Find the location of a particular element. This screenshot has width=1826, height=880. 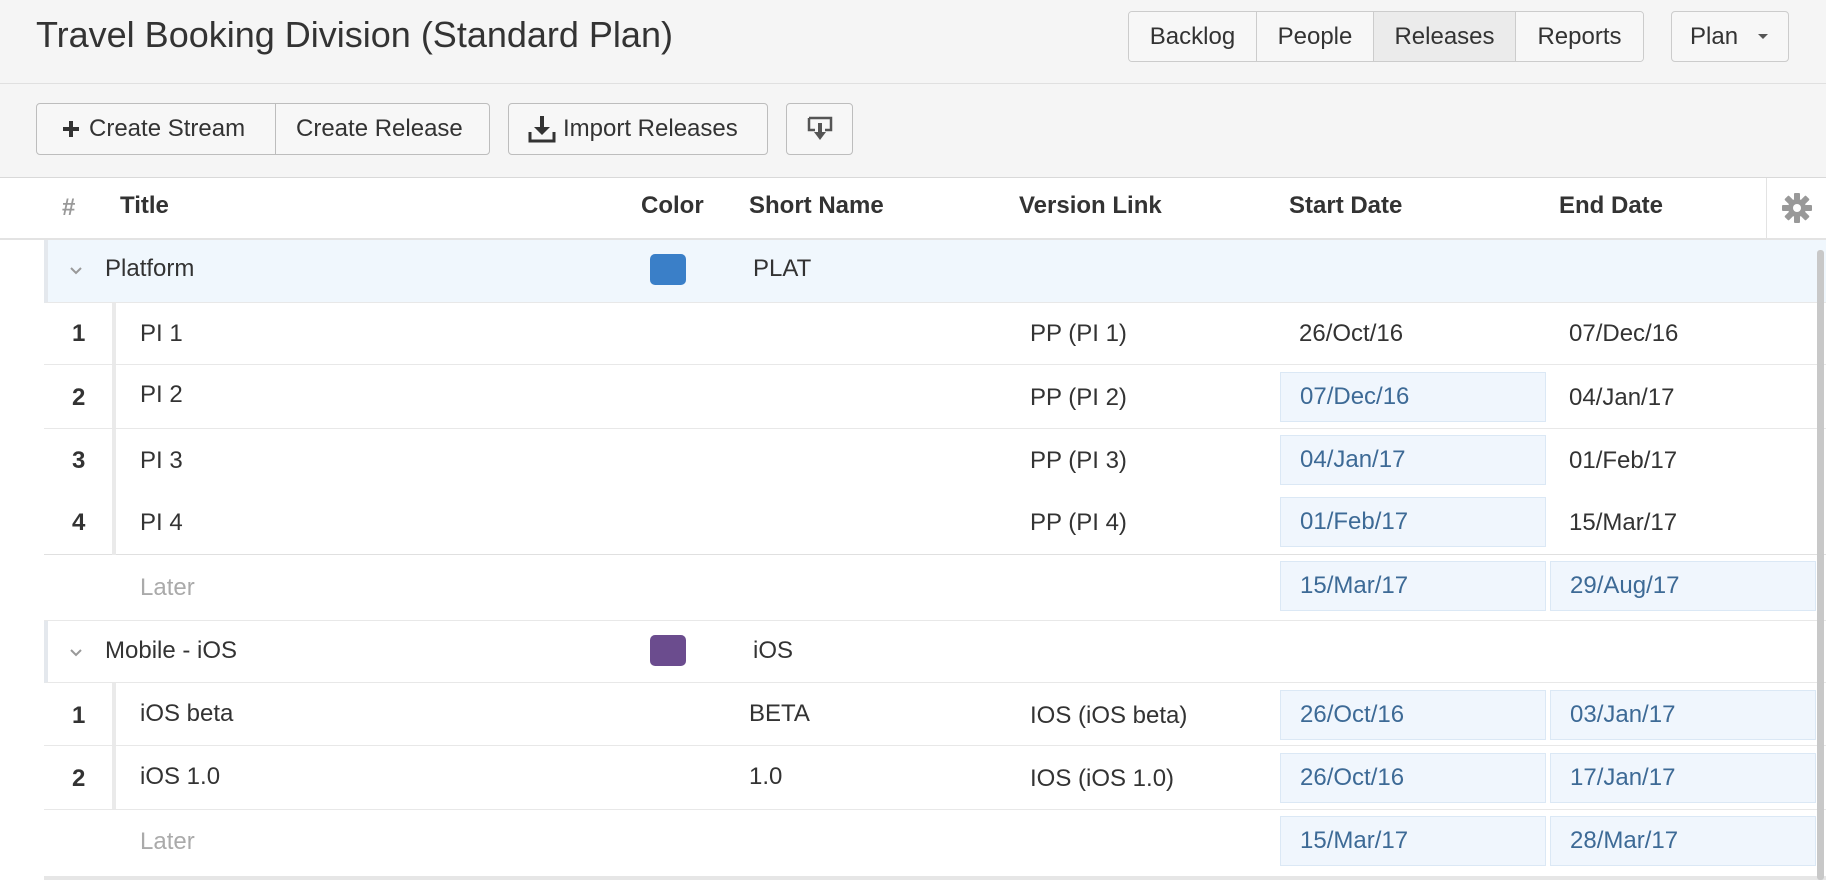

release-title: PI 1 is located at coordinates (161, 334).